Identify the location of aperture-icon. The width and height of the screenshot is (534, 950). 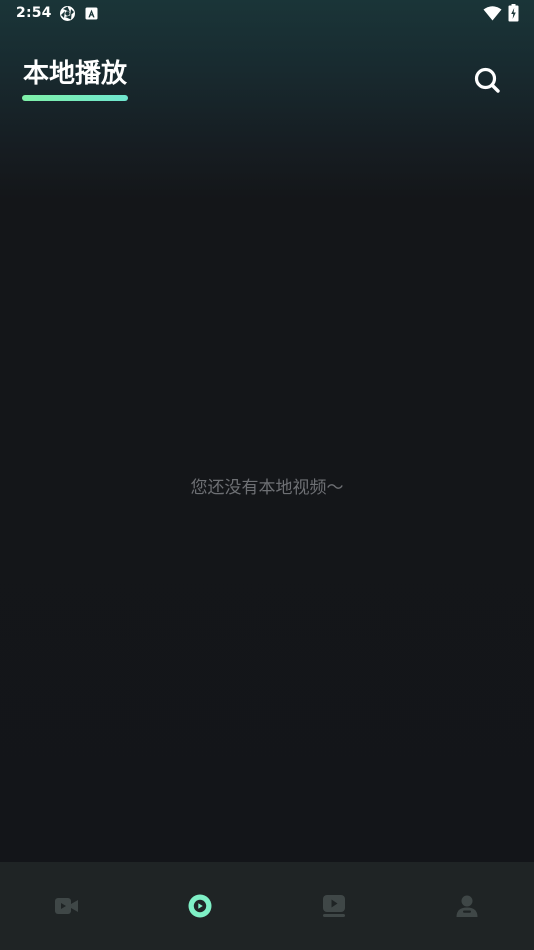
(67, 13).